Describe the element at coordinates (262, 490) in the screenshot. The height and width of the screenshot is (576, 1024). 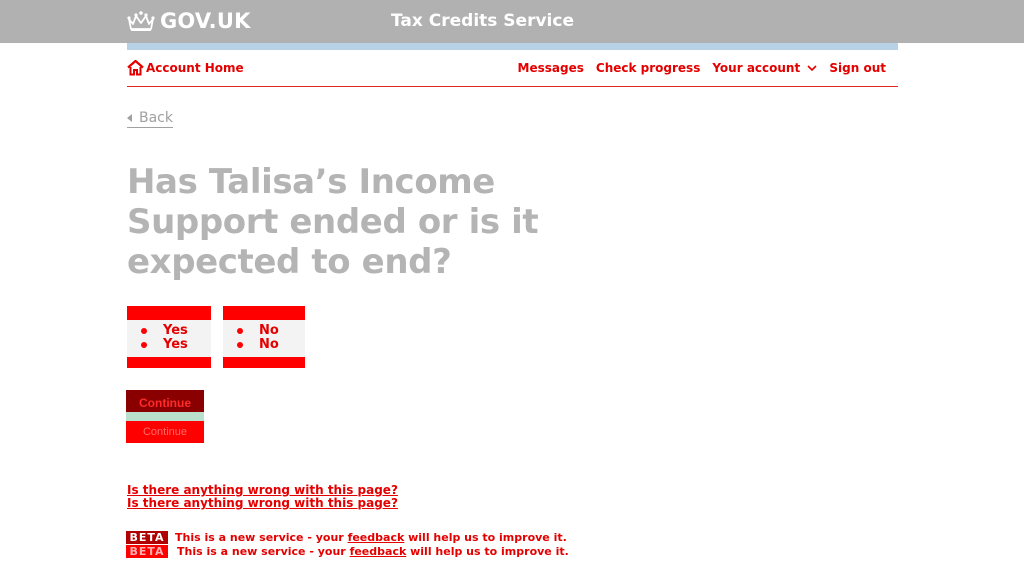
I see `report-problem-link: Is there anything wrong with this page?` at that location.